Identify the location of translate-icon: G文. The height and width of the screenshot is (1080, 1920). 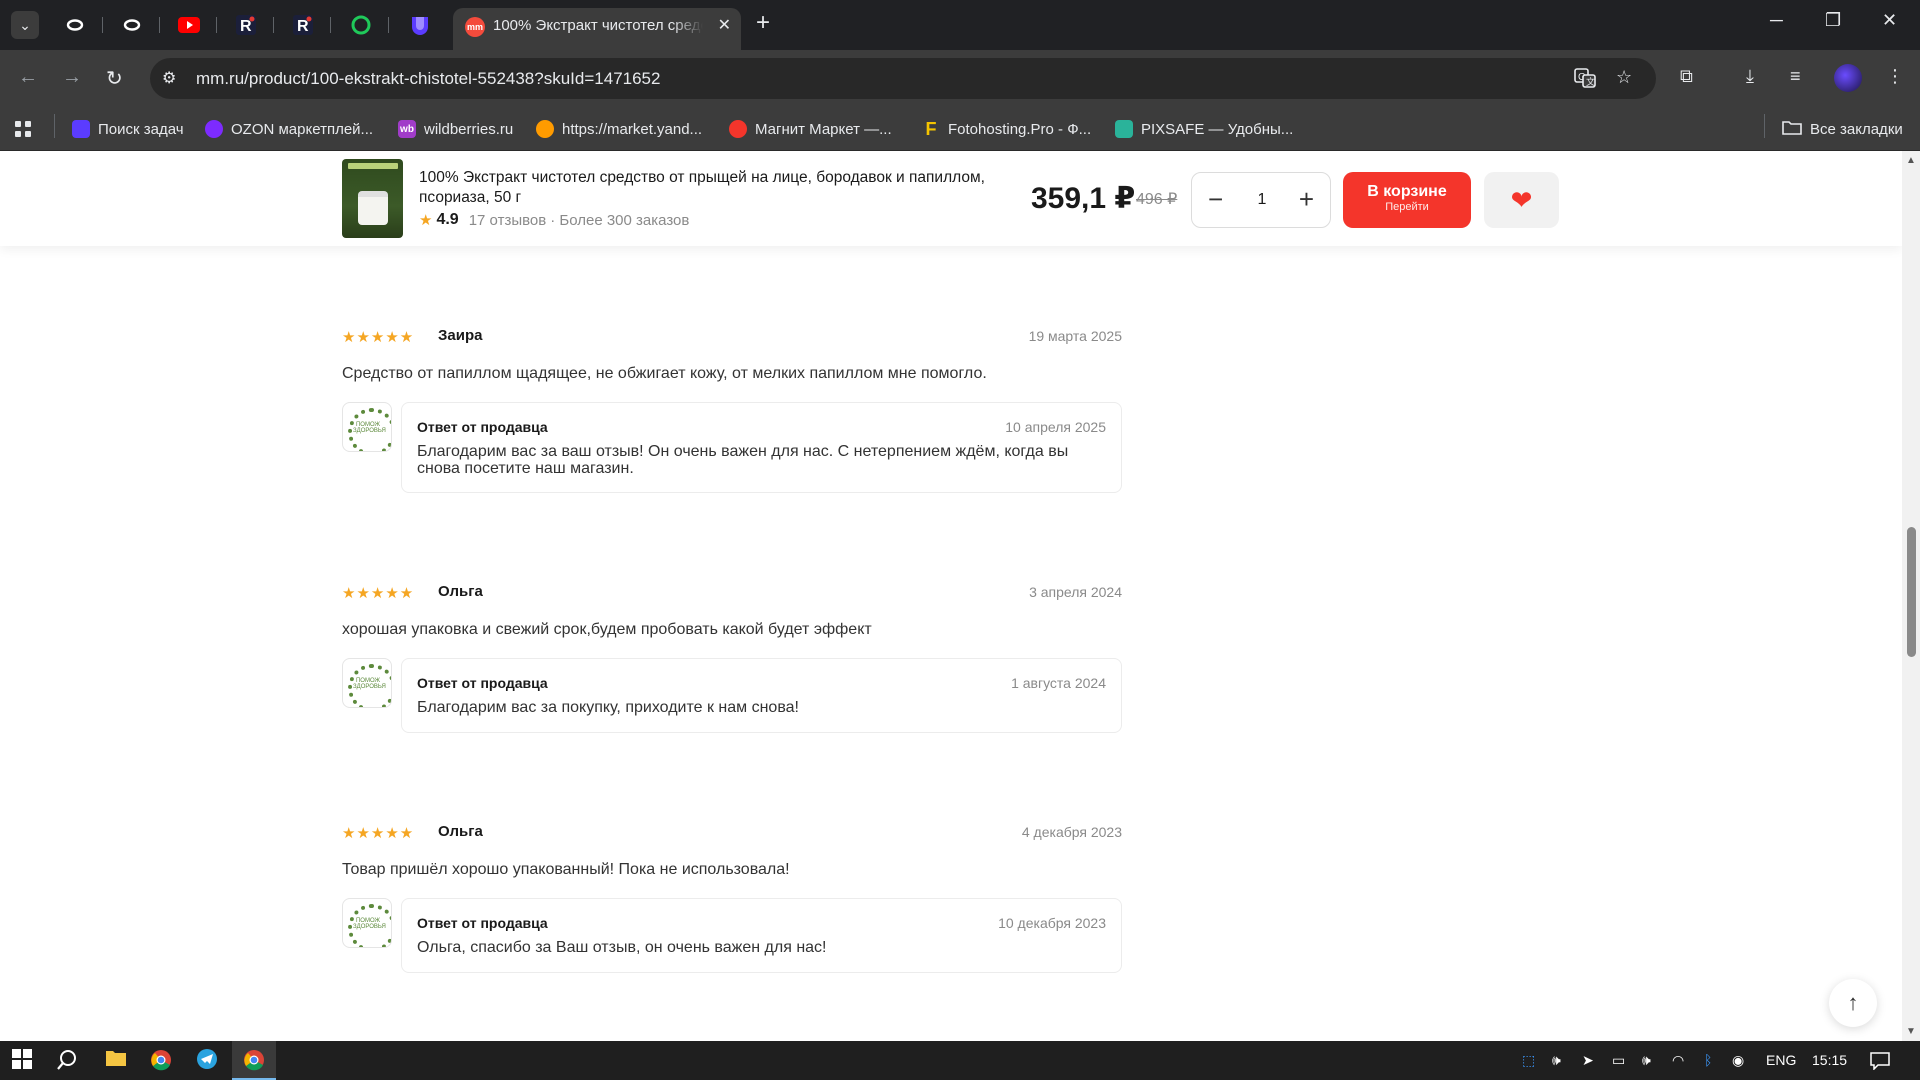
(1585, 80).